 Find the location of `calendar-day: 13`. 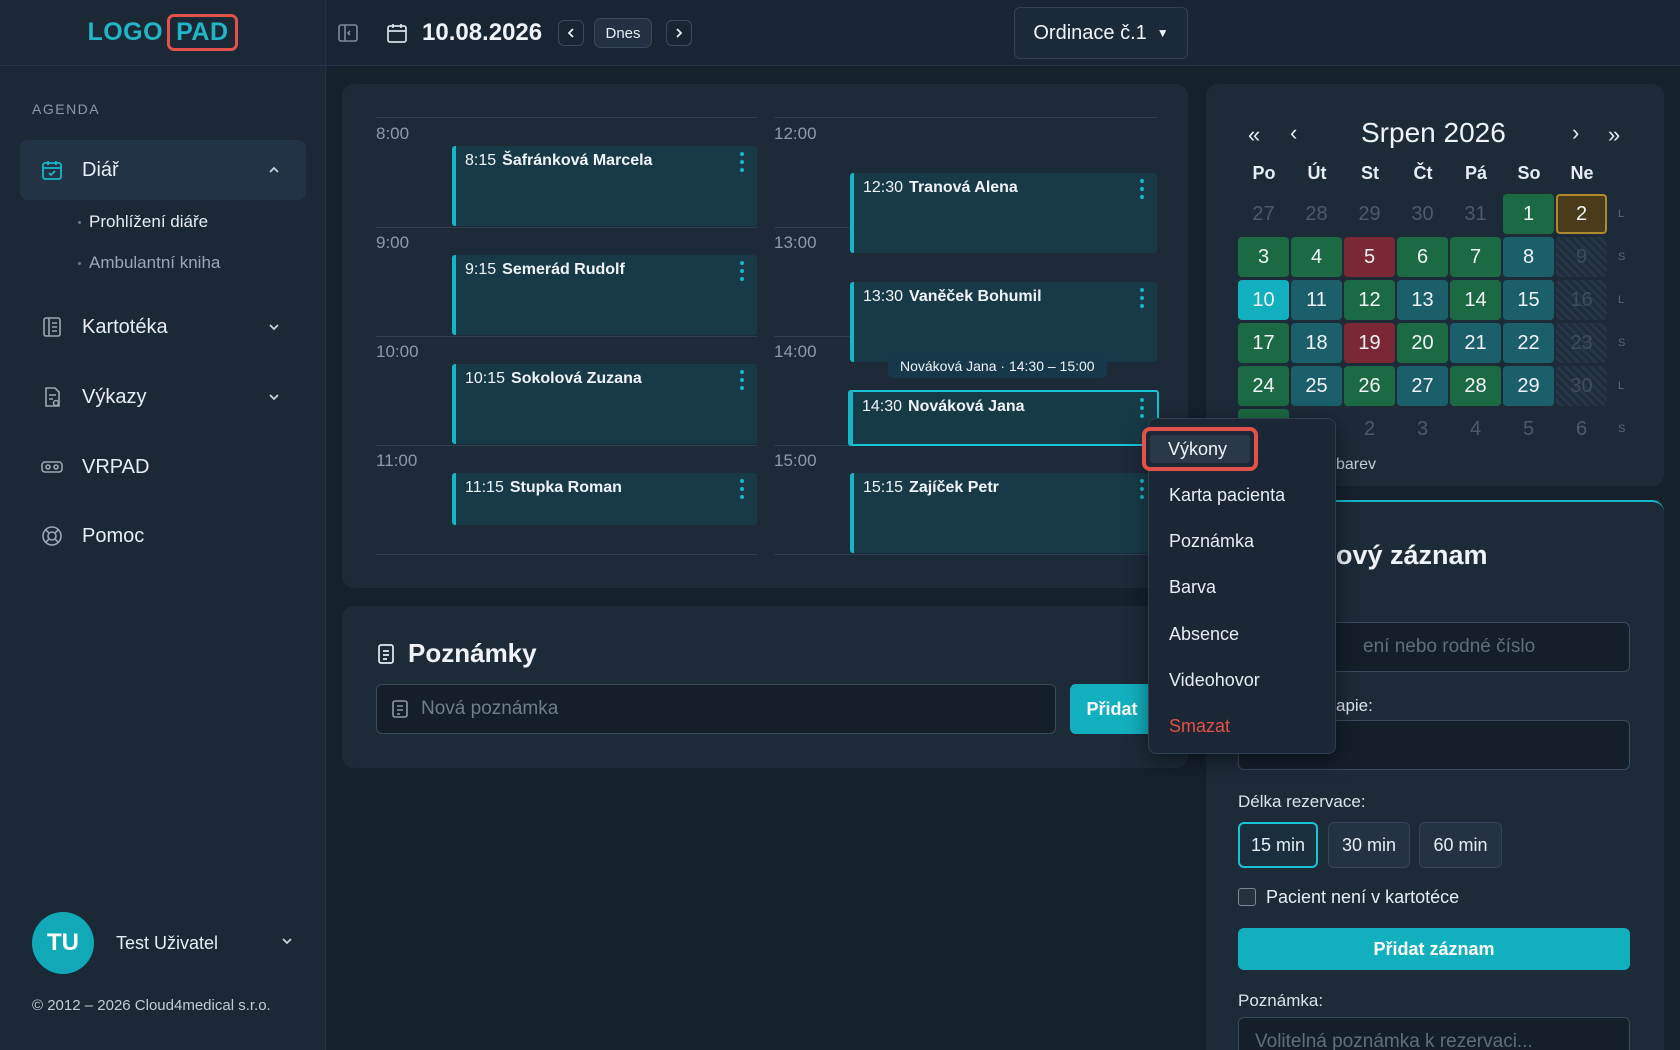

calendar-day: 13 is located at coordinates (1422, 300).